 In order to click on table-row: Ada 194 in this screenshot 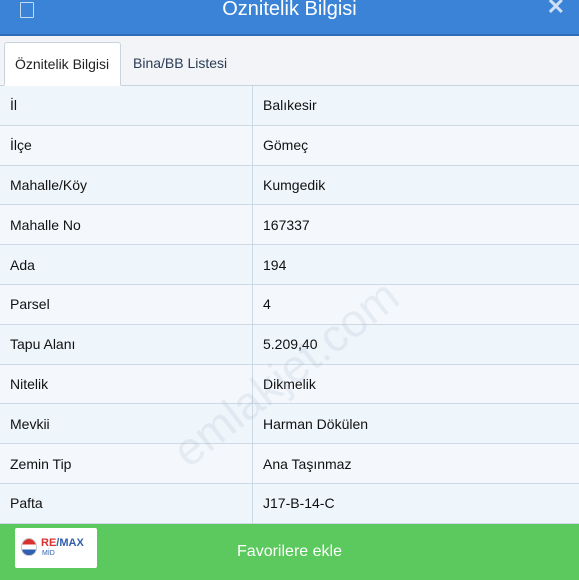, I will do `click(289, 265)`.